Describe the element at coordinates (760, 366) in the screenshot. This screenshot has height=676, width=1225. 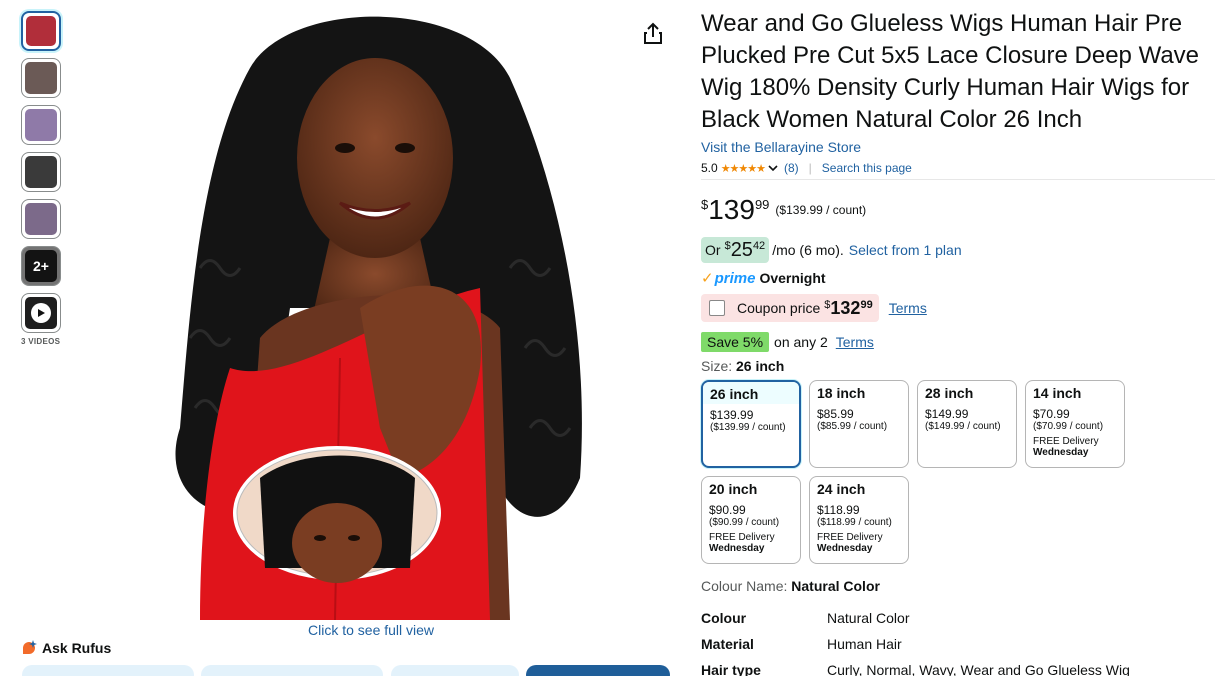
I see `size-selected: 26 inch` at that location.